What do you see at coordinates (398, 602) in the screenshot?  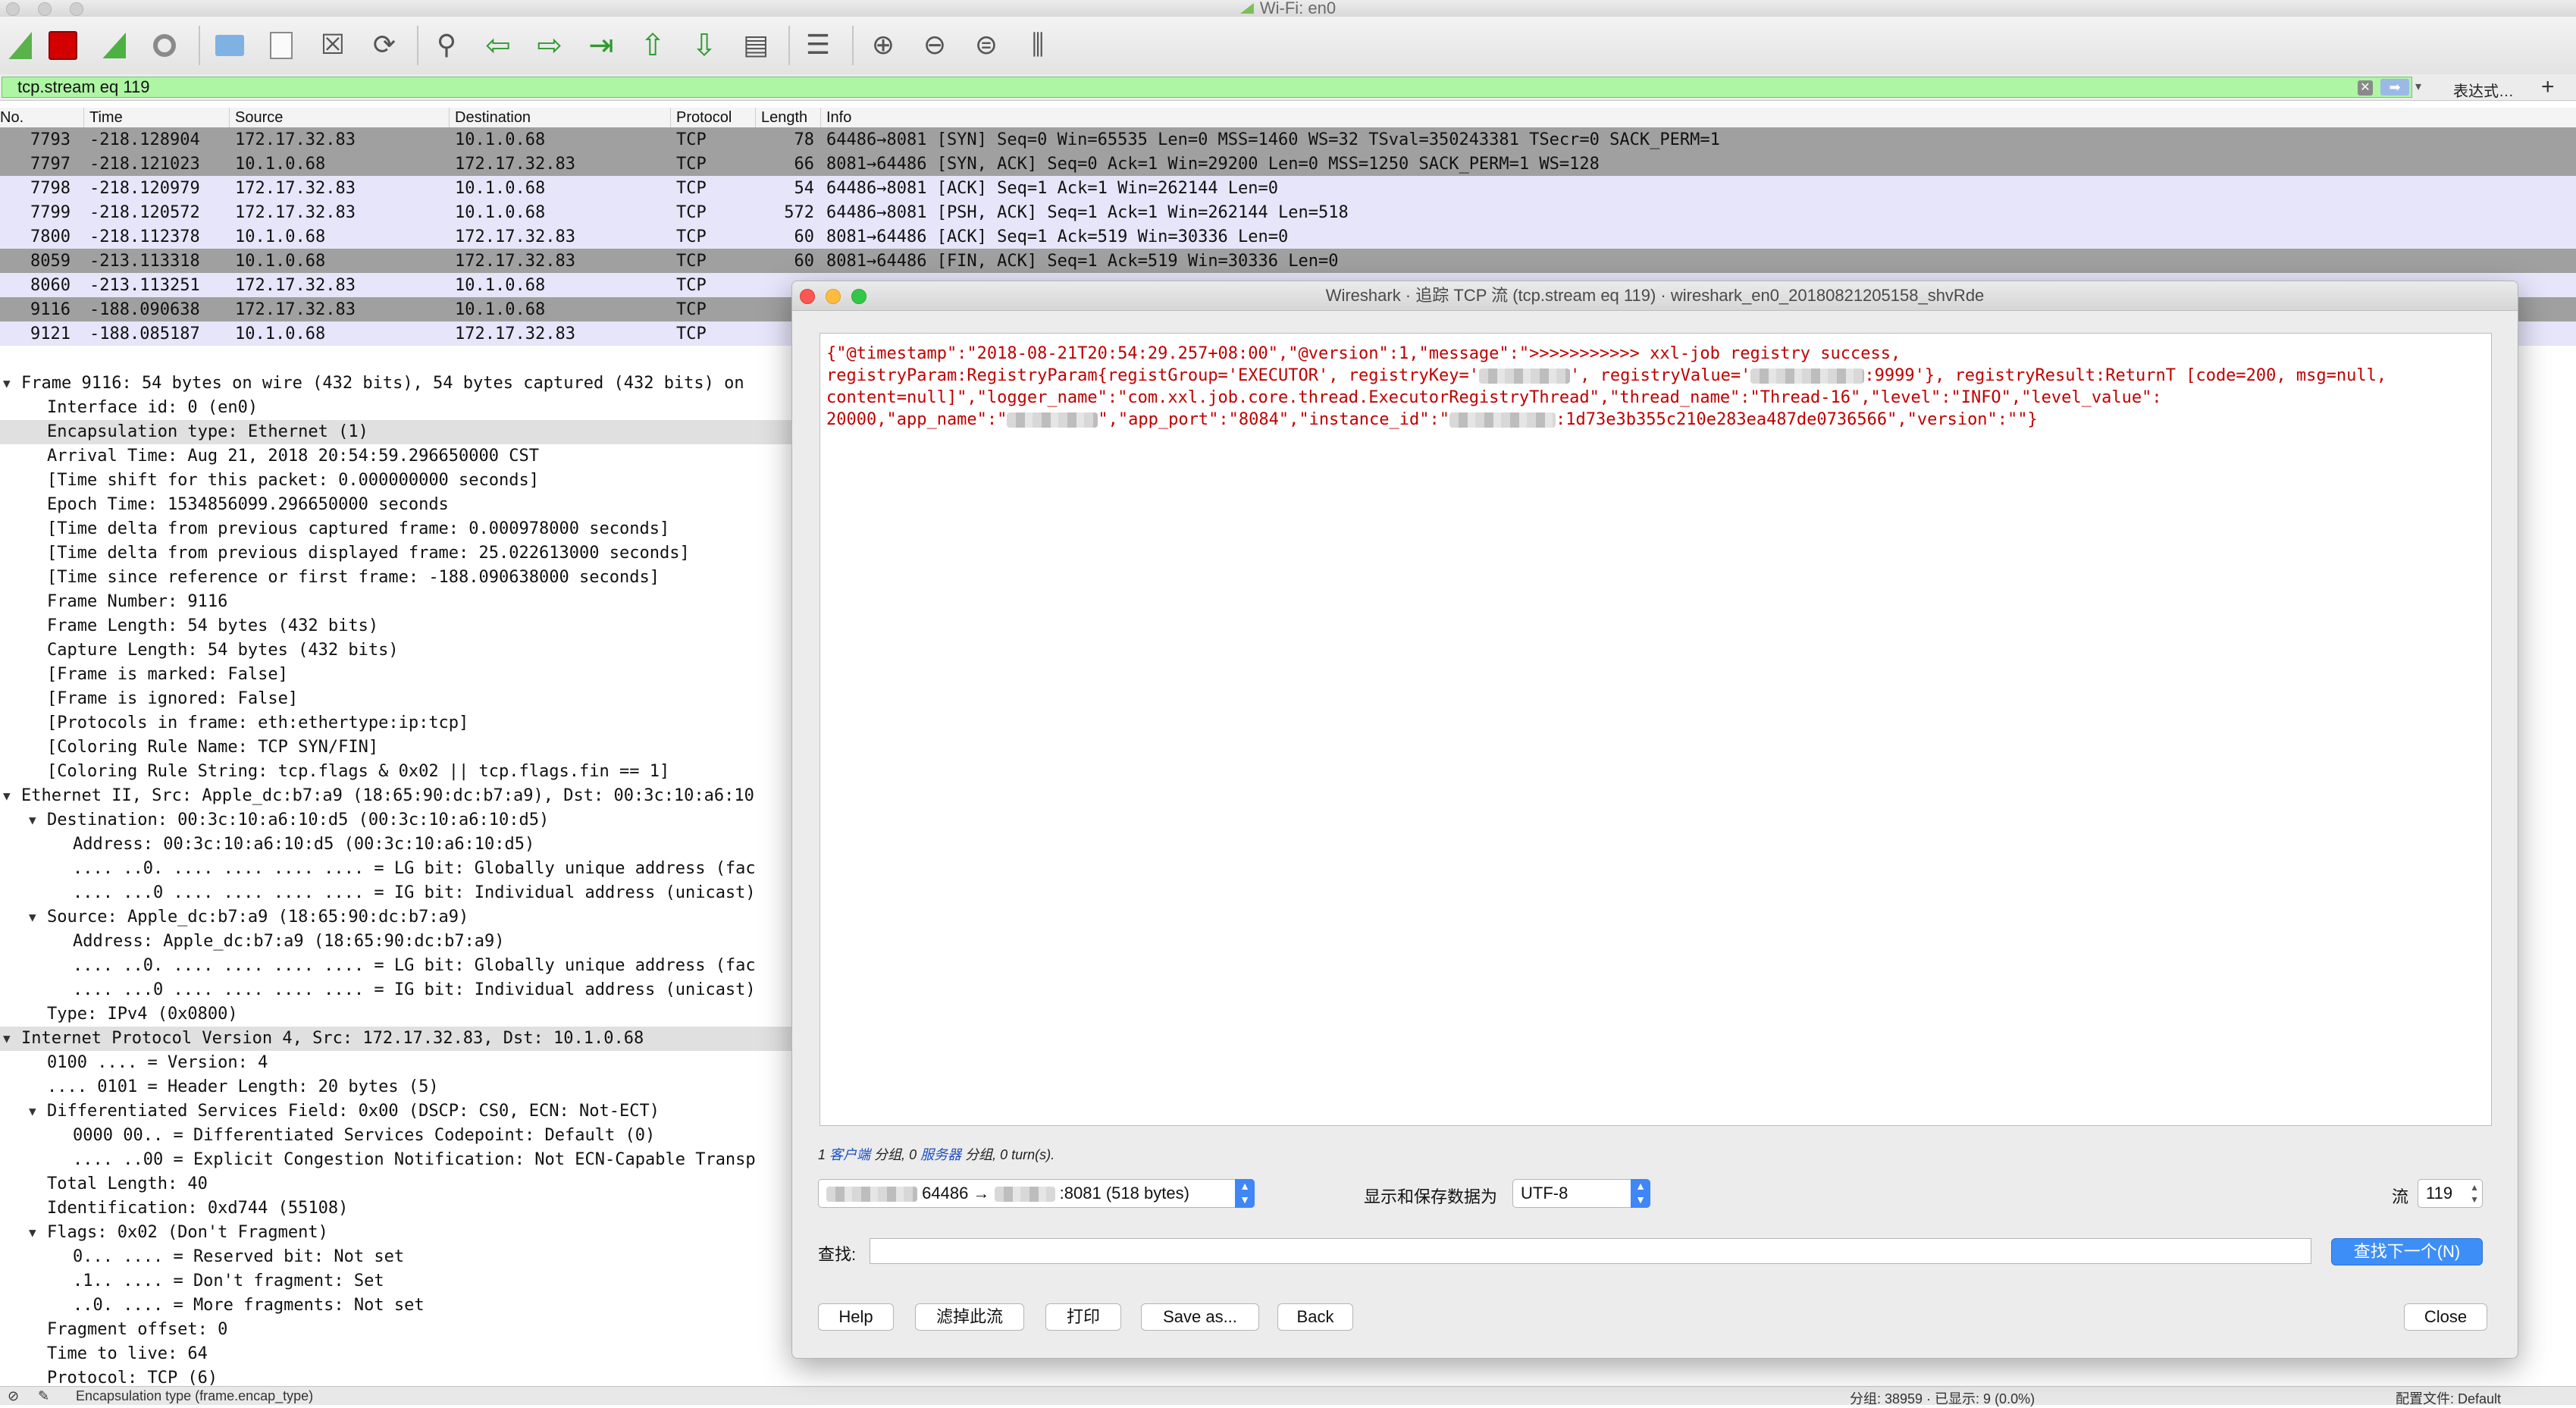 I see `detail-tree-item: Frame Number: 9116` at bounding box center [398, 602].